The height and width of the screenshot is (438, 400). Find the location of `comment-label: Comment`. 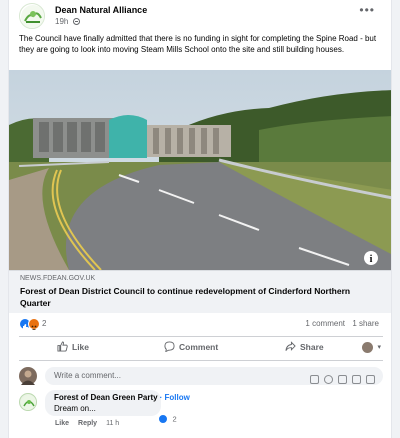

comment-label: Comment is located at coordinates (199, 347).